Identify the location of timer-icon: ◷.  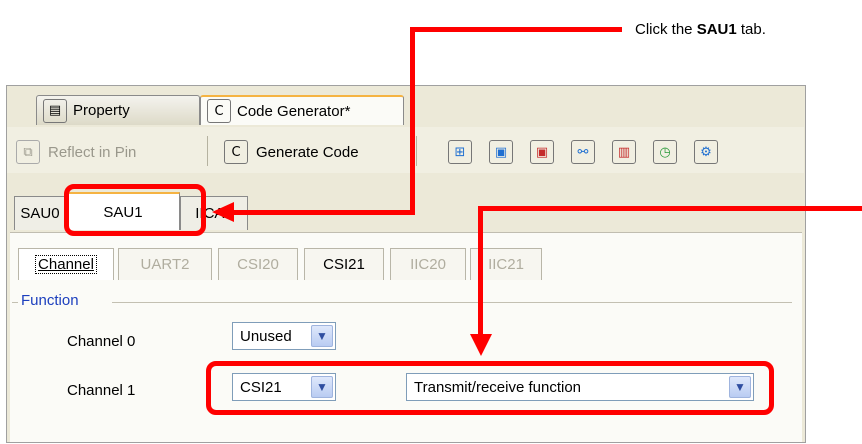
(665, 152).